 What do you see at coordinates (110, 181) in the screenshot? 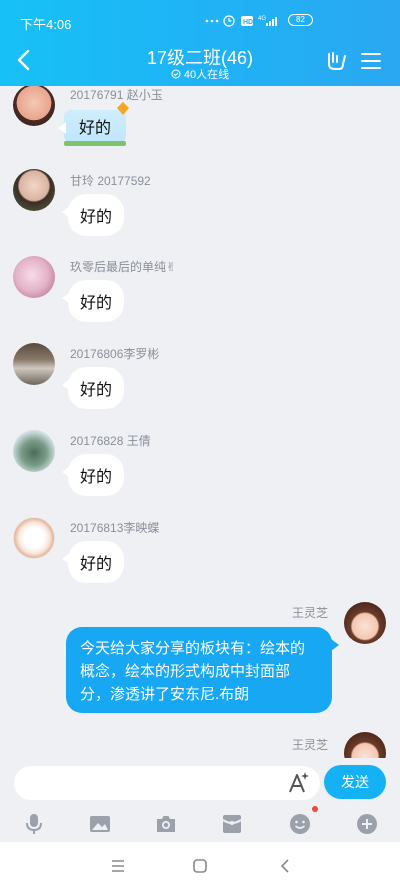
I see `sender-name: 甘玲 20177592` at bounding box center [110, 181].